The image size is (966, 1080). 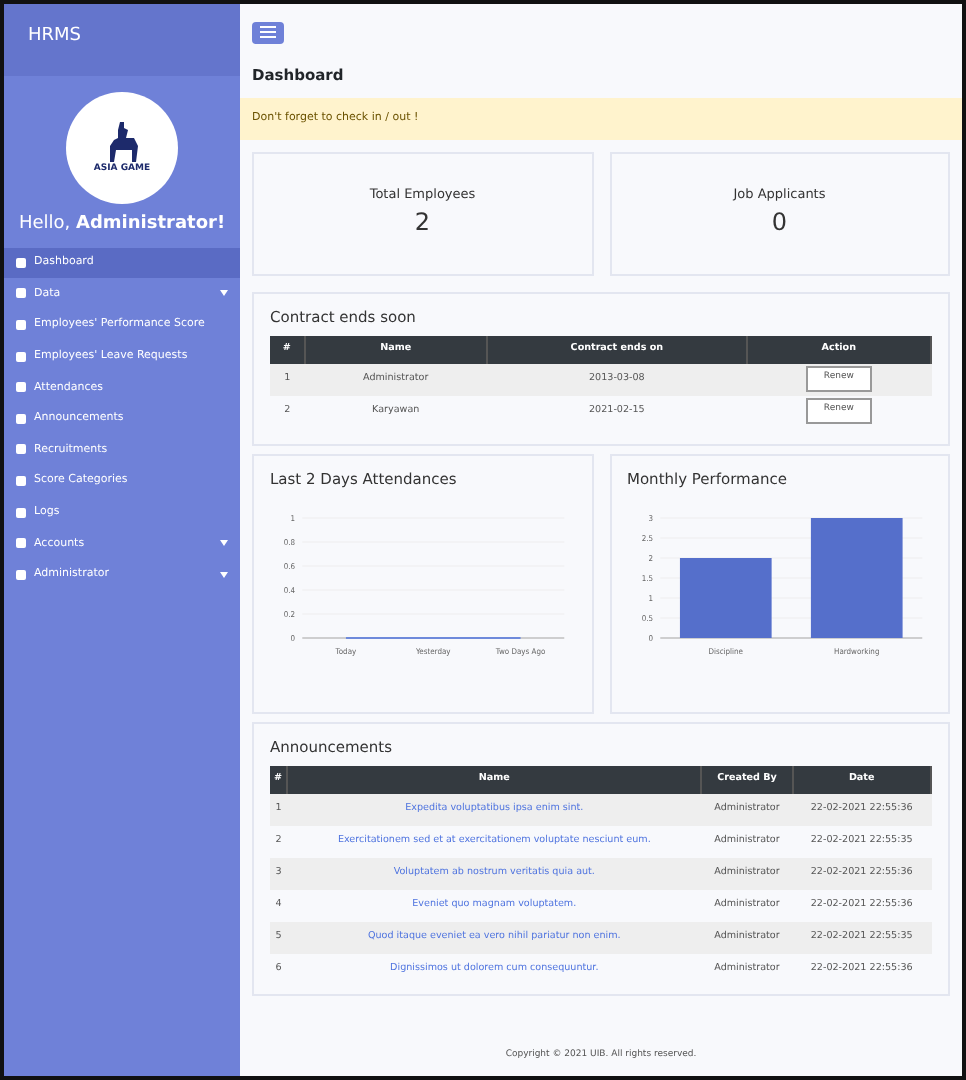 I want to click on stat-value: 2, so click(x=422, y=223).